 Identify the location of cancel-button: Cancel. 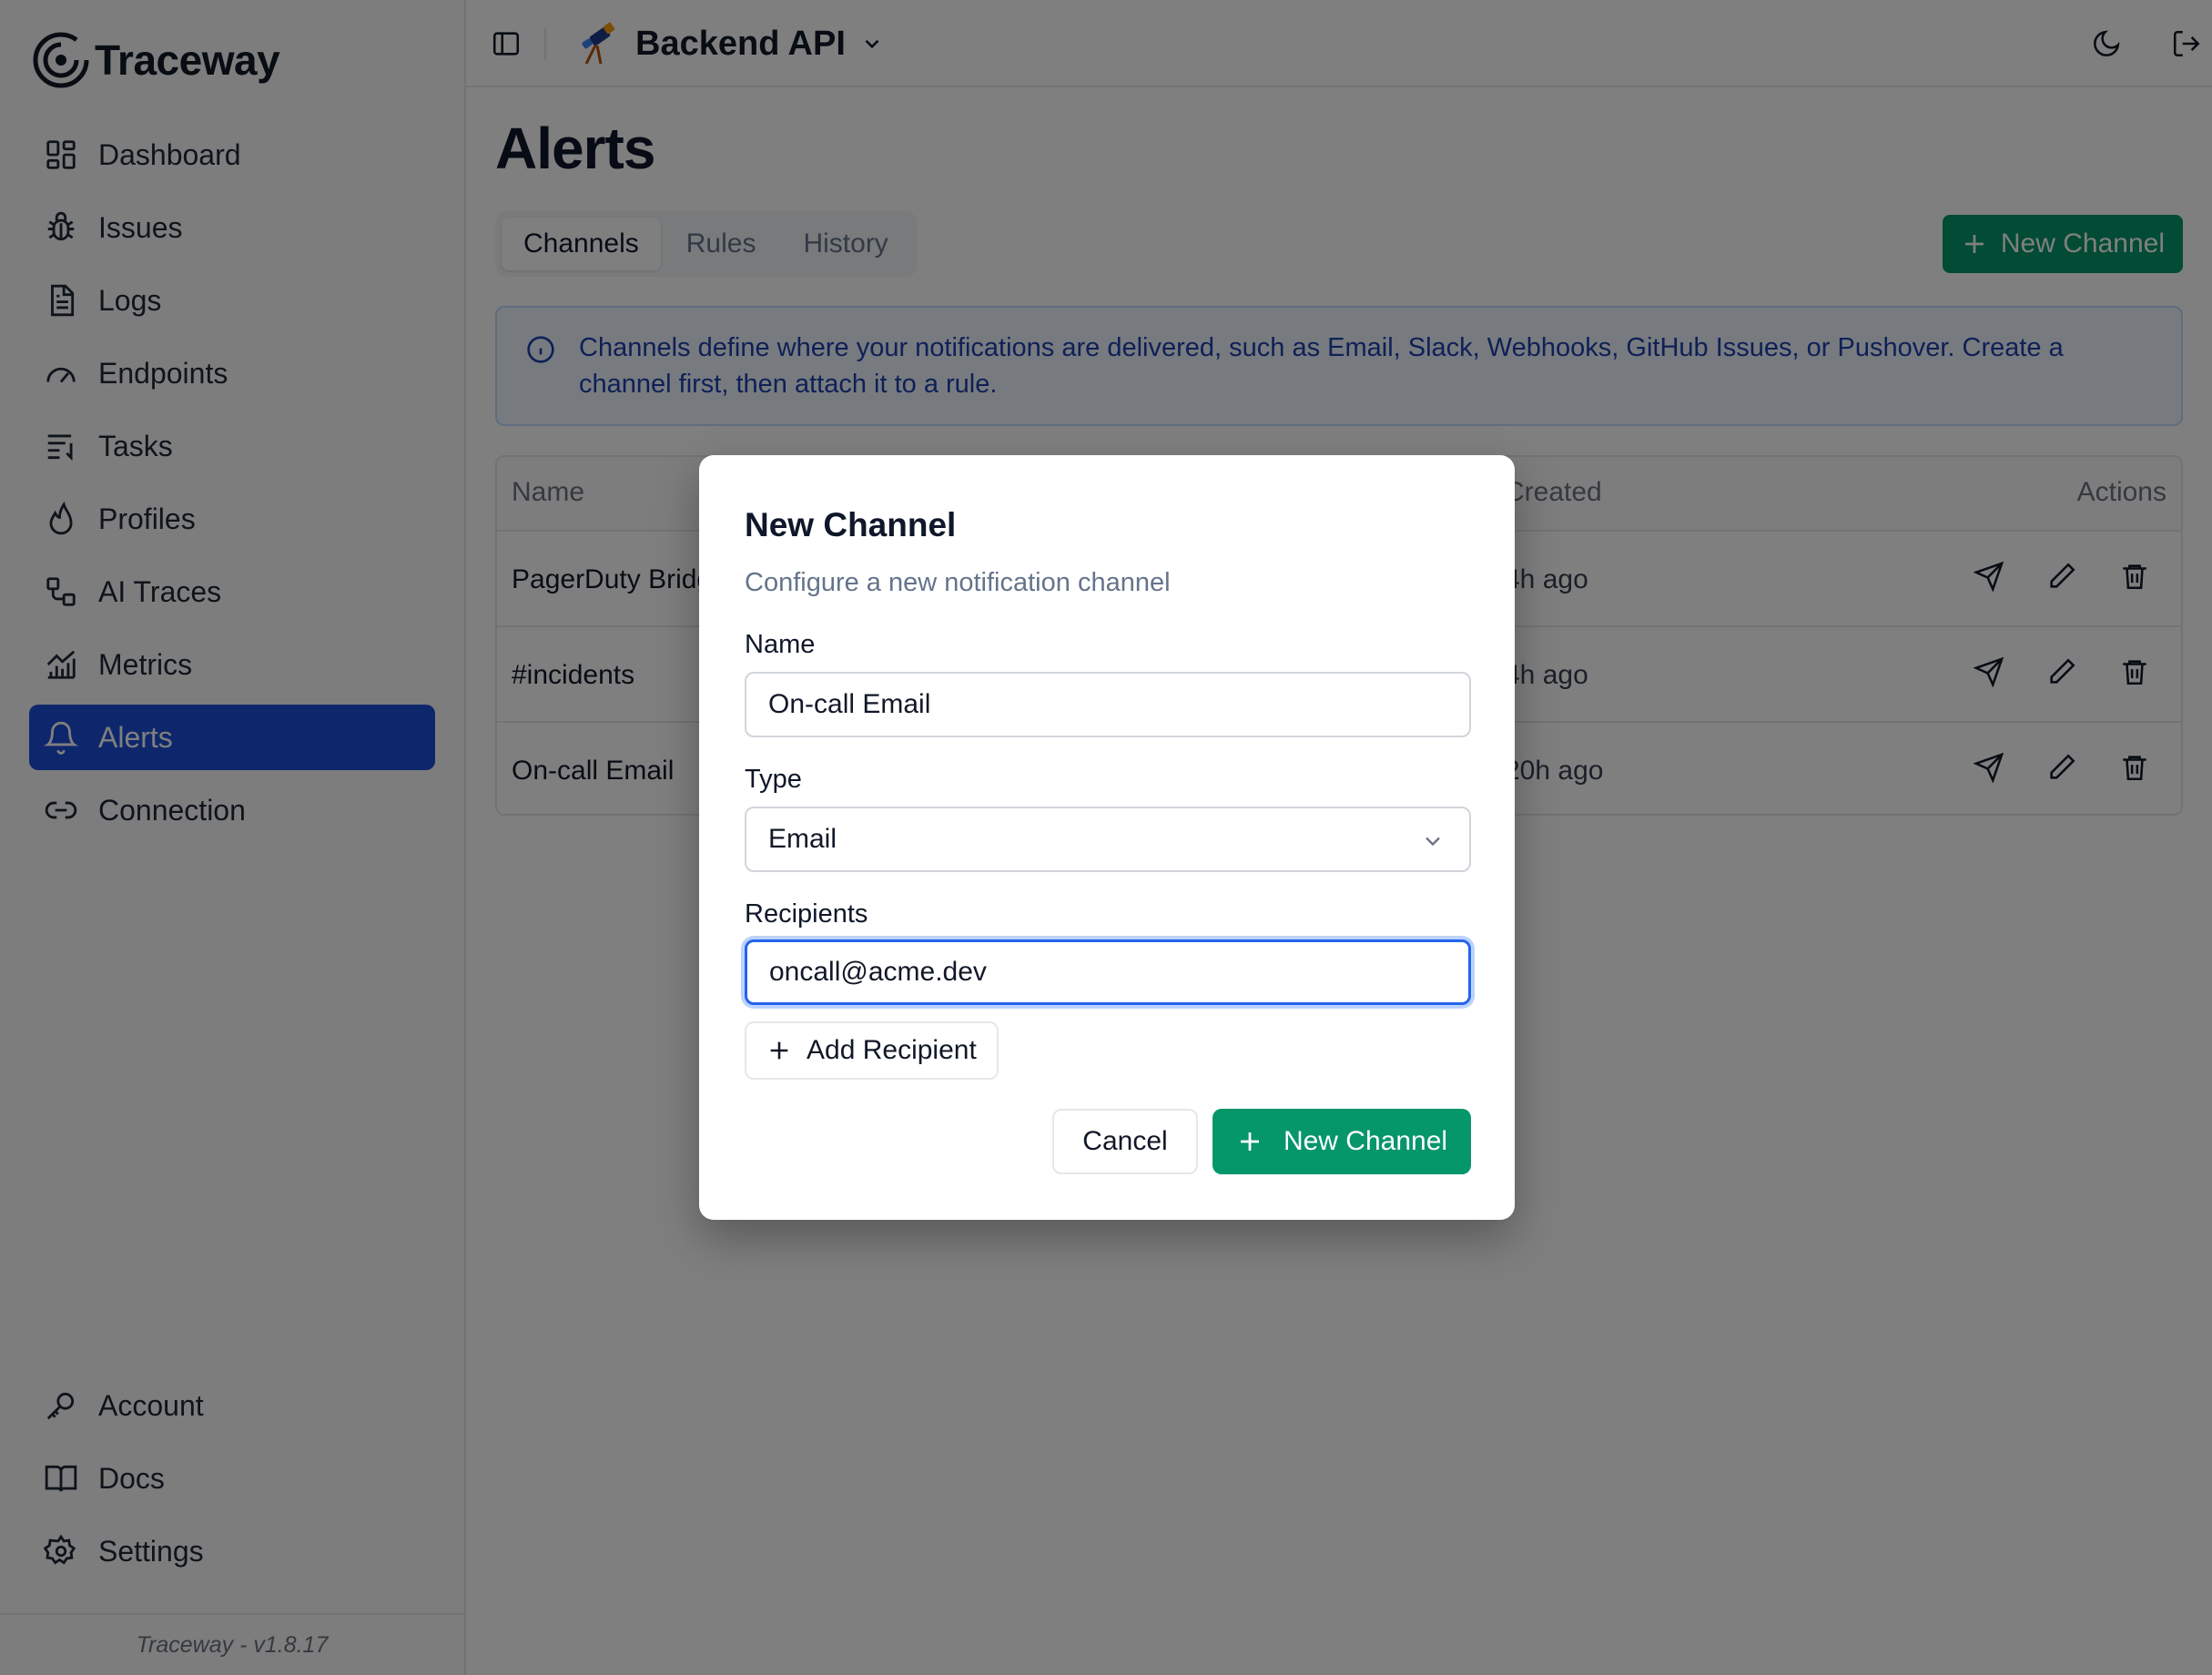
(1125, 1141).